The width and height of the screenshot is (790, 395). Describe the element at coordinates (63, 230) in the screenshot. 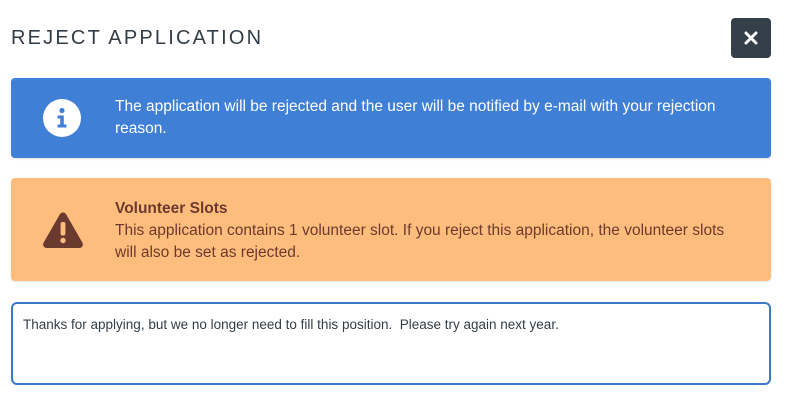

I see `warning-icon` at that location.